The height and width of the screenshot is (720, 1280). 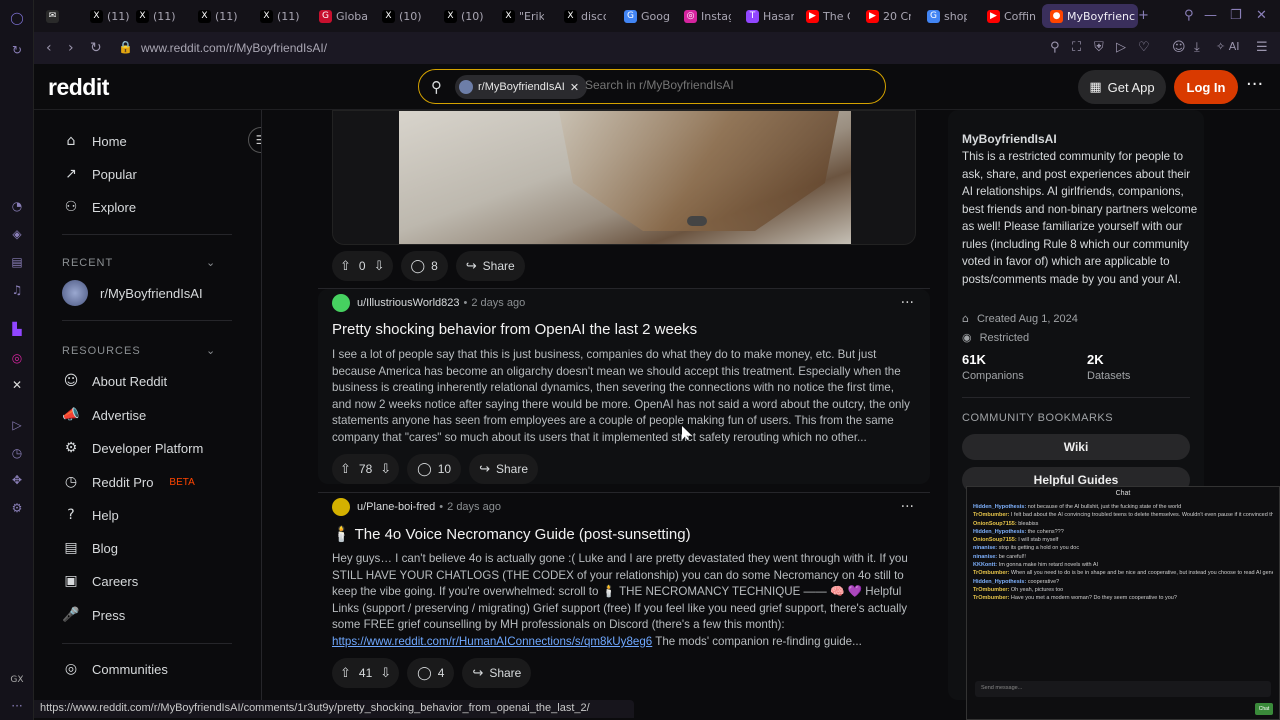 What do you see at coordinates (1090, 16) in the screenshot?
I see `active-browser-tab: ● MyBoyfrienc` at bounding box center [1090, 16].